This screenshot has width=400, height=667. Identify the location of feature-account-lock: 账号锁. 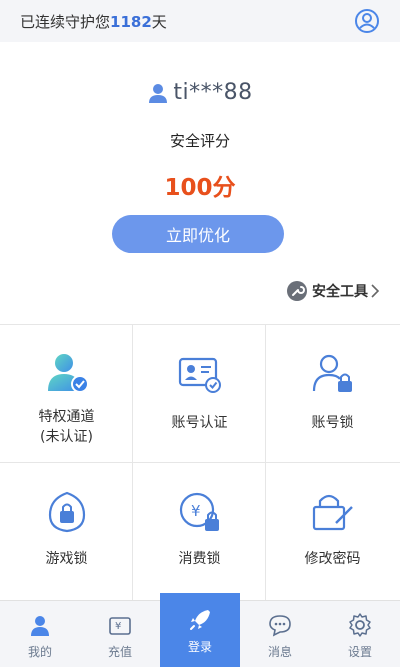
(333, 394).